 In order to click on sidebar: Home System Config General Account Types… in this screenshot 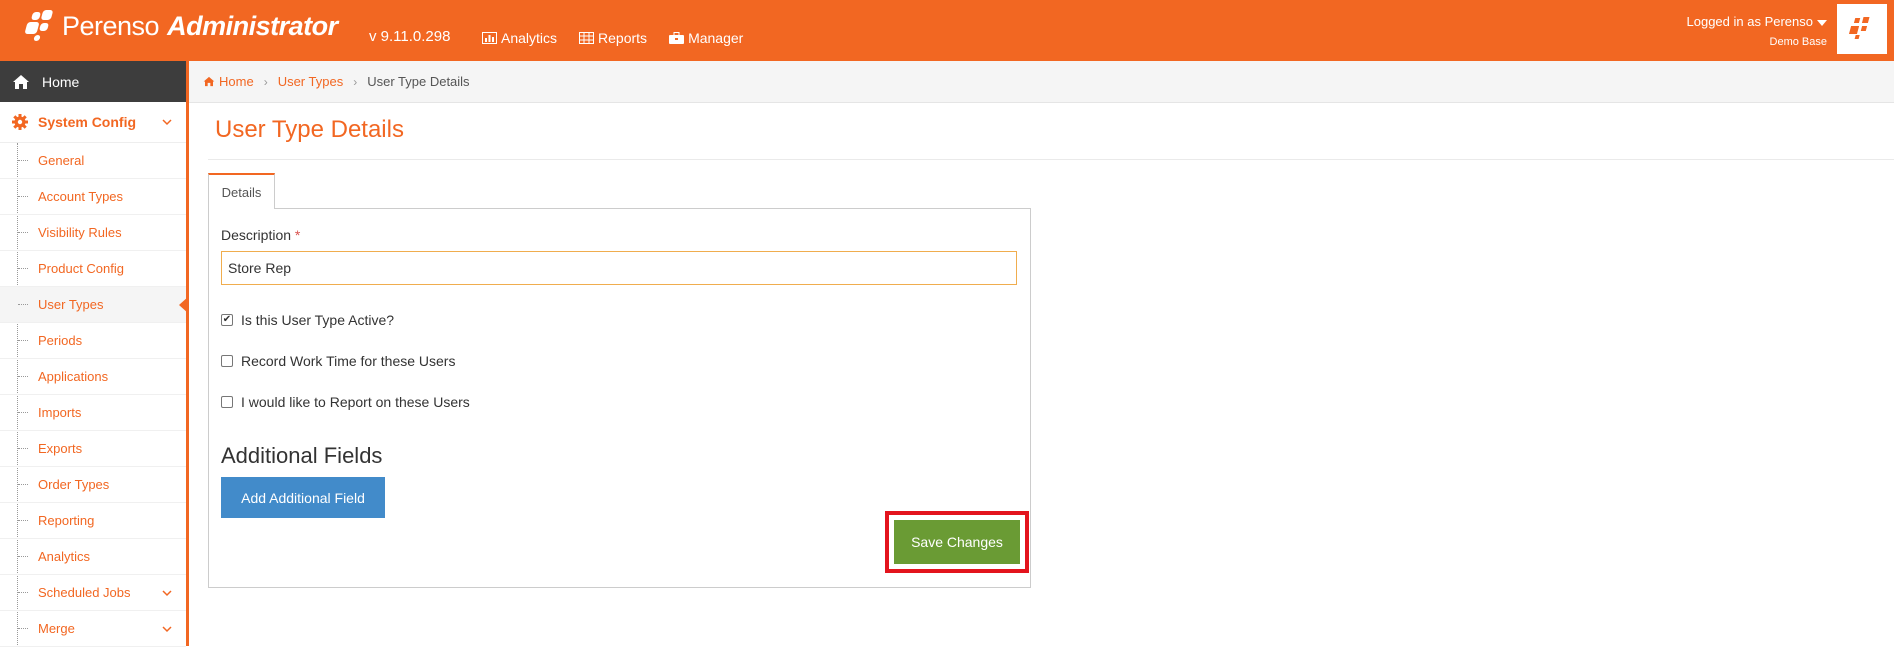, I will do `click(94, 354)`.